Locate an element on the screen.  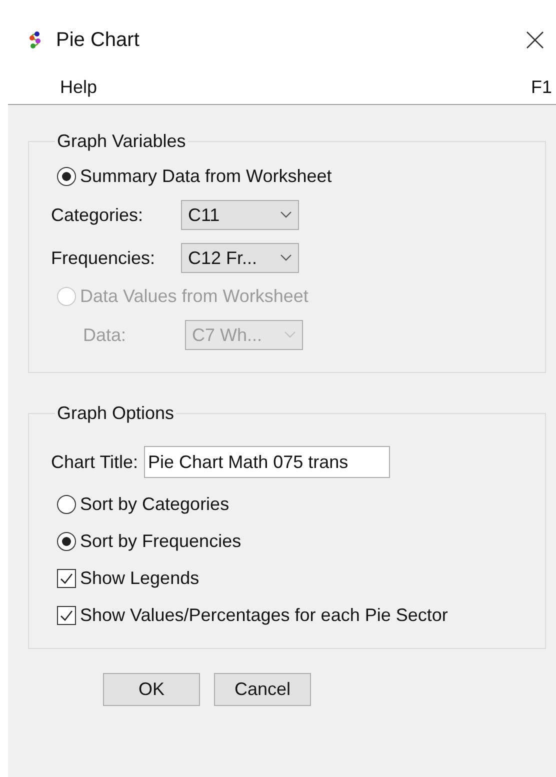
radio-label: Data Values from Worksheet is located at coordinates (194, 296).